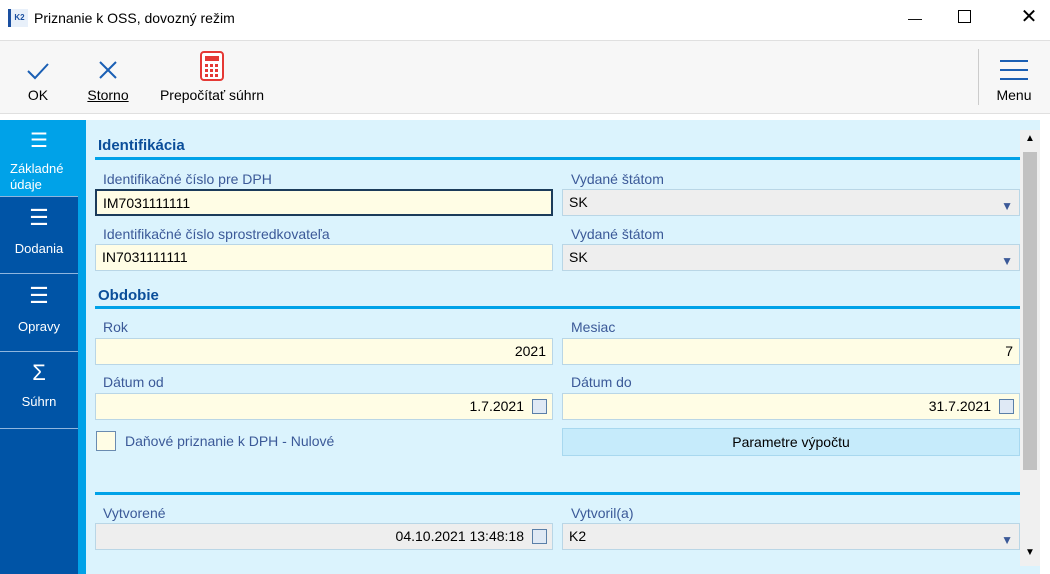 This screenshot has width=1050, height=574. I want to click on section-period: Obdobie, so click(128, 295).